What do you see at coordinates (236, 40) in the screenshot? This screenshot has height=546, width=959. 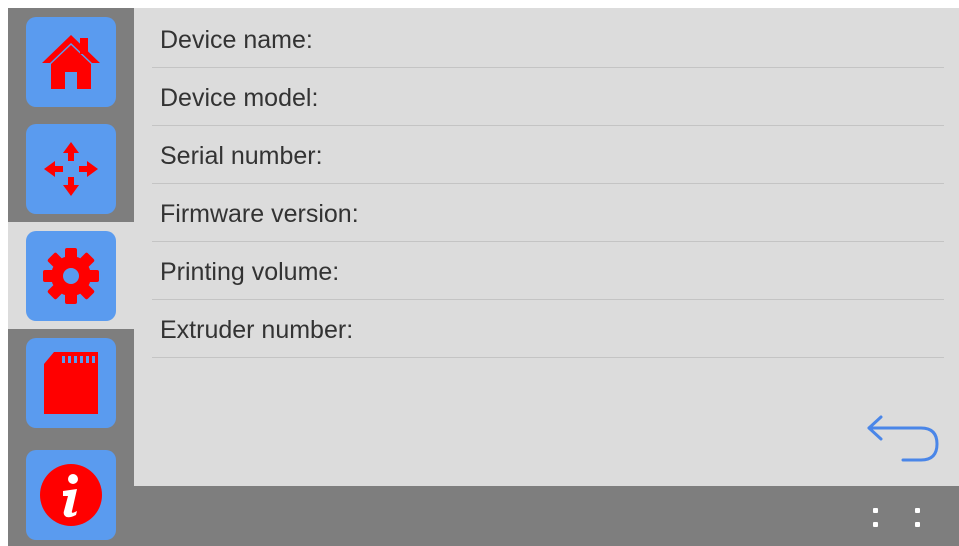 I see `device-name-label: Device name:` at bounding box center [236, 40].